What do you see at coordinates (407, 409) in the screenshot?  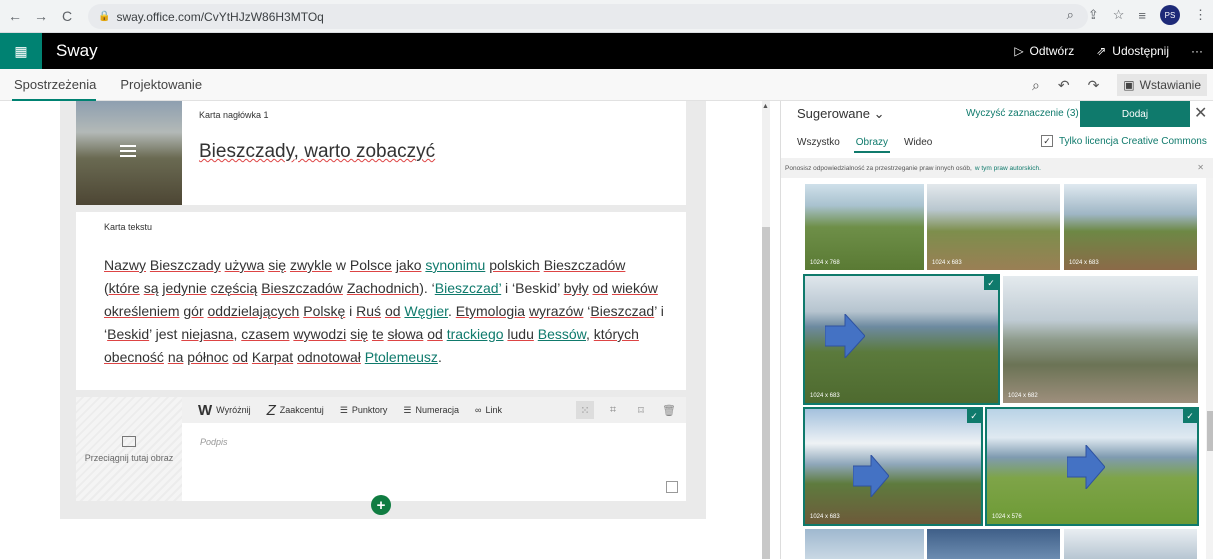 I see `numbering-icon: ☰` at bounding box center [407, 409].